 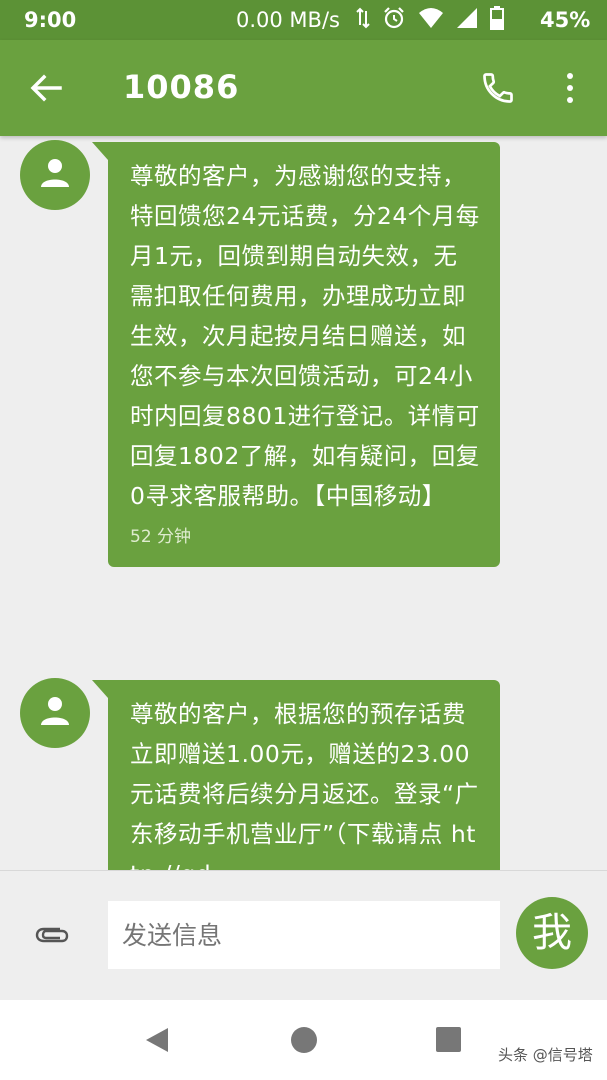 I want to click on alarm-icon, so click(x=394, y=18).